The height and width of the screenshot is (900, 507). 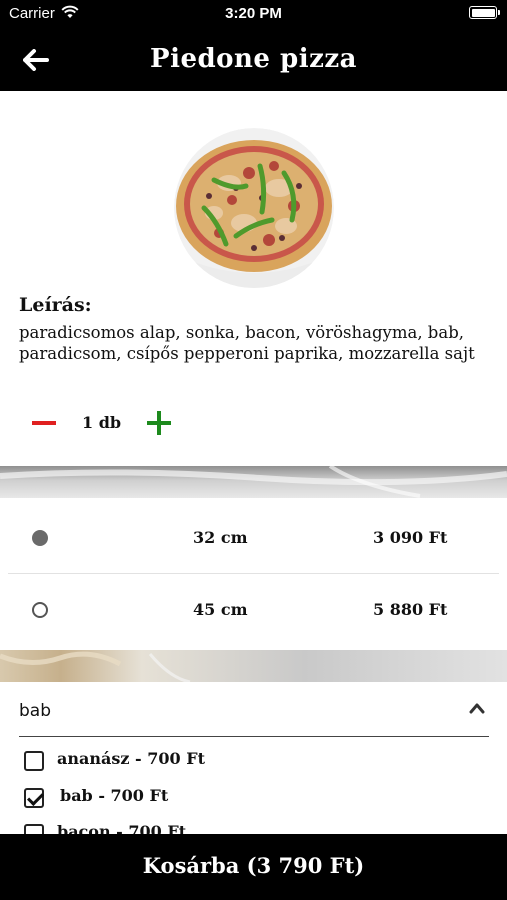 I want to click on radio-unselected-icon, so click(x=40, y=610).